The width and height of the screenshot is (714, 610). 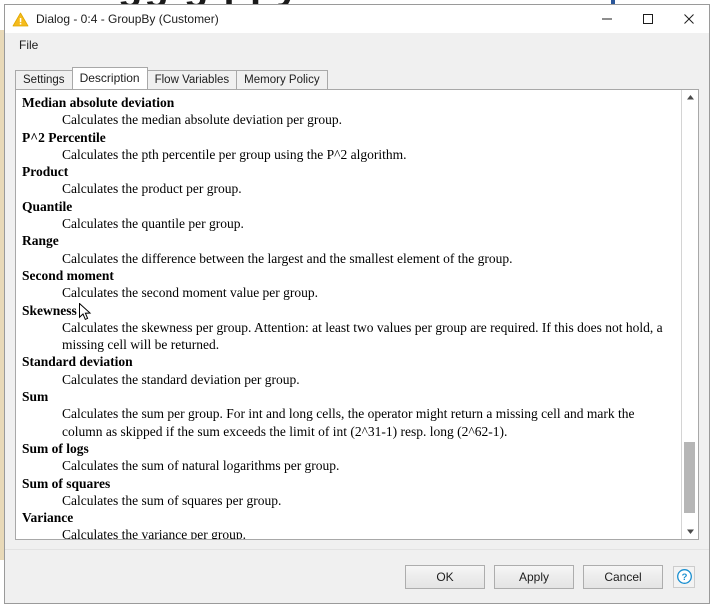 I want to click on description-term: Product, so click(x=45, y=172).